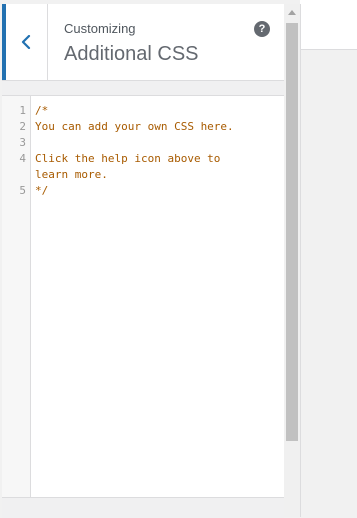  Describe the element at coordinates (22, 126) in the screenshot. I see `line-number: 2` at that location.